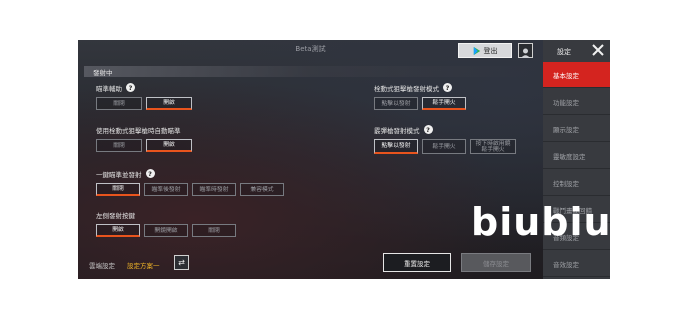 The width and height of the screenshot is (687, 320). What do you see at coordinates (109, 88) in the screenshot?
I see `aim-assist-label: 瞄準輔助` at bounding box center [109, 88].